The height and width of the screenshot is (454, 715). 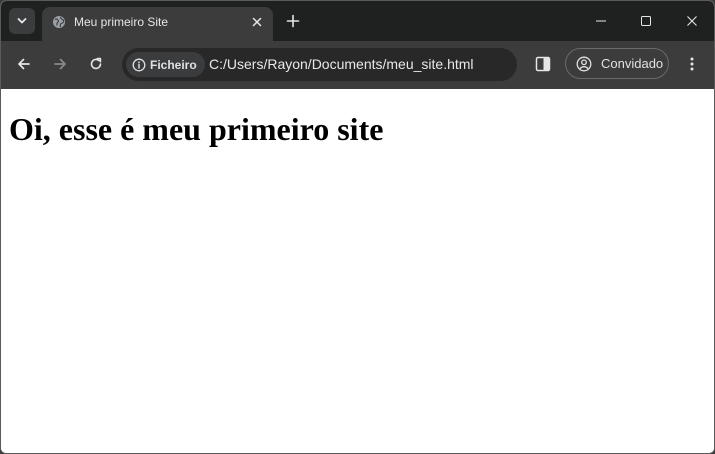 I want to click on maximize-button, so click(x=646, y=21).